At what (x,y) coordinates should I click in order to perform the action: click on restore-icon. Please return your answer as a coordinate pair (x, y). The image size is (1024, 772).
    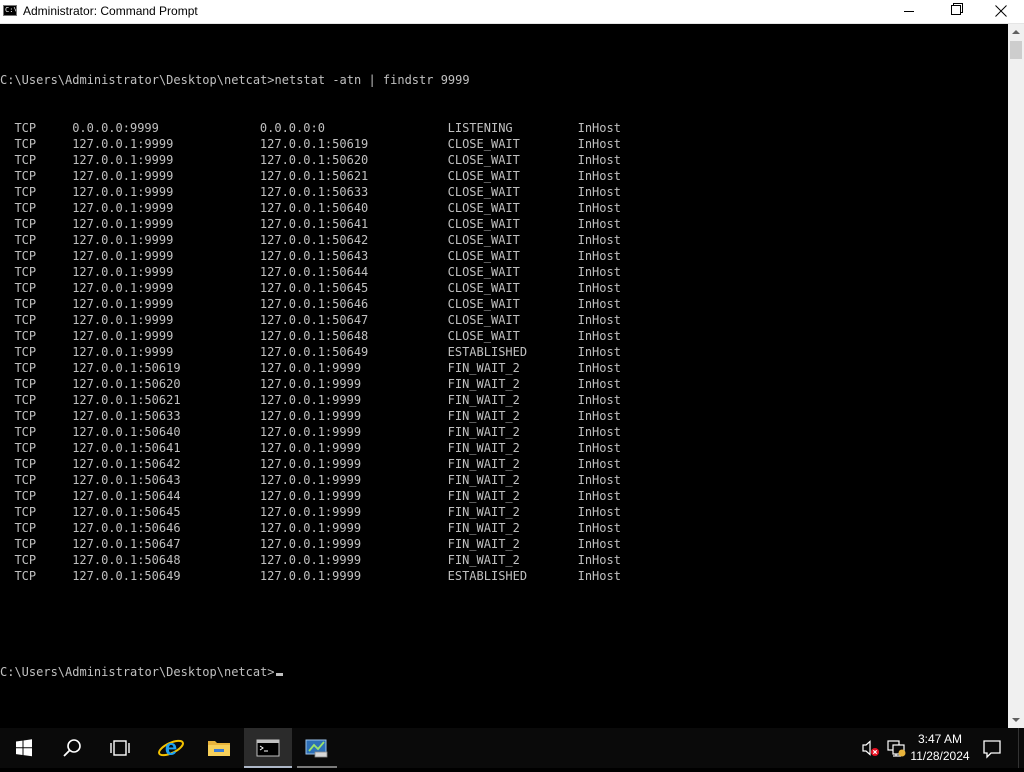
    Looking at the image, I should click on (956, 10).